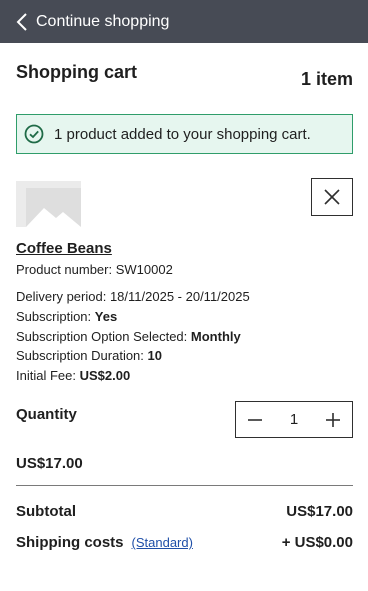 This screenshot has height=591, width=368. I want to click on minus-icon, so click(255, 419).